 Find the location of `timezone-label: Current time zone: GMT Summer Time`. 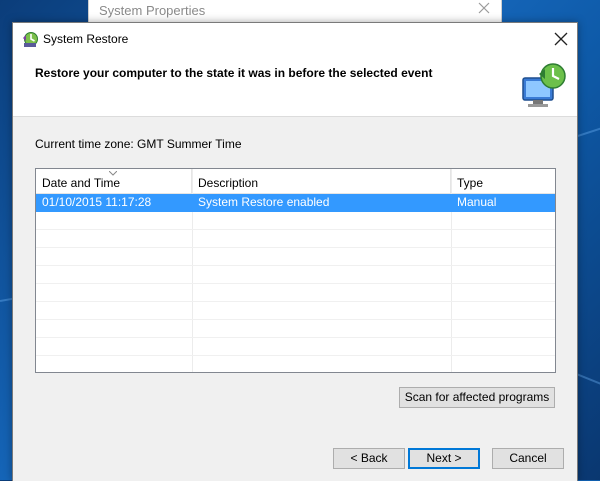

timezone-label: Current time zone: GMT Summer Time is located at coordinates (138, 144).